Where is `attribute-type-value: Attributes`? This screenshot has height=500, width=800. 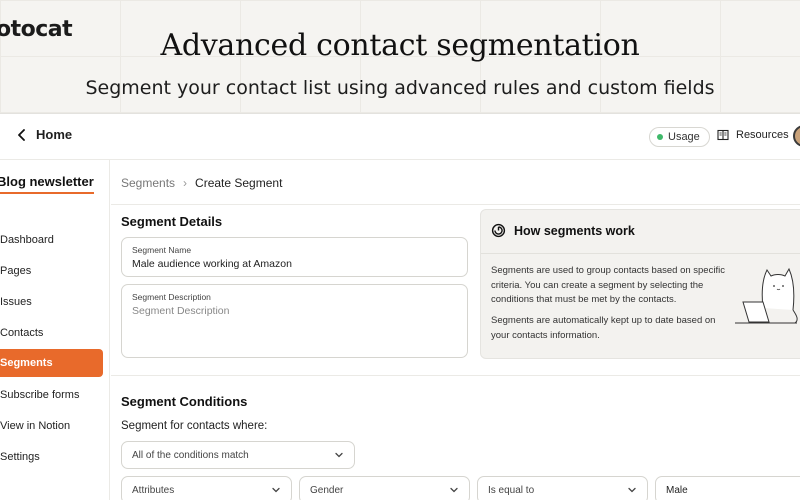 attribute-type-value: Attributes is located at coordinates (153, 490).